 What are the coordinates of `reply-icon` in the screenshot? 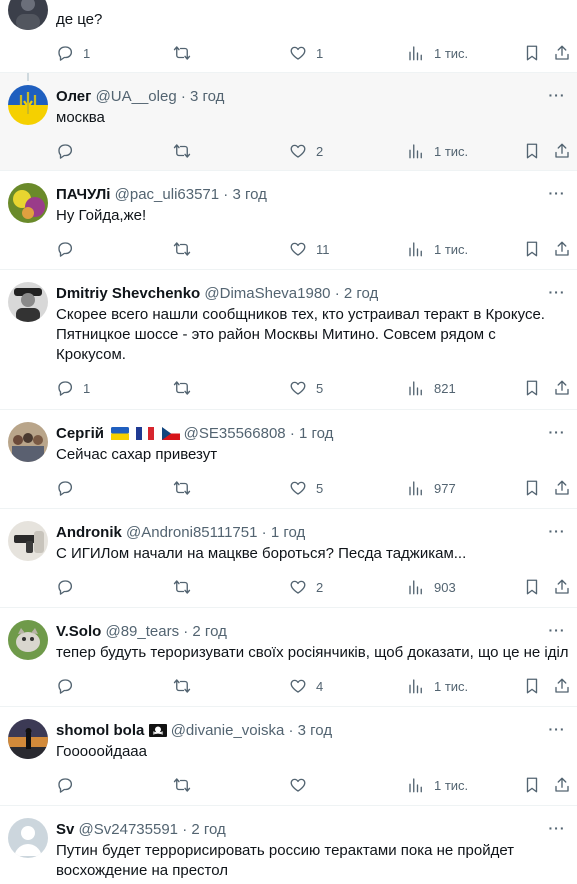 It's located at (65, 587).